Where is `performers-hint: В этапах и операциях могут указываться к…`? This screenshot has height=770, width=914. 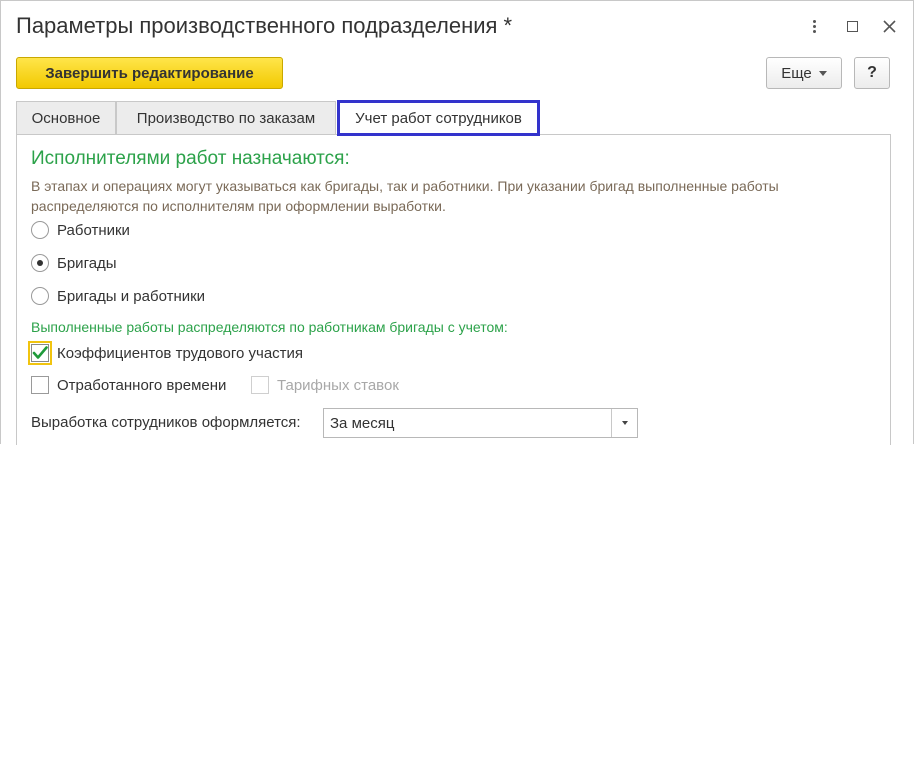
performers-hint: В этапах и операциях могут указываться к… is located at coordinates (405, 196).